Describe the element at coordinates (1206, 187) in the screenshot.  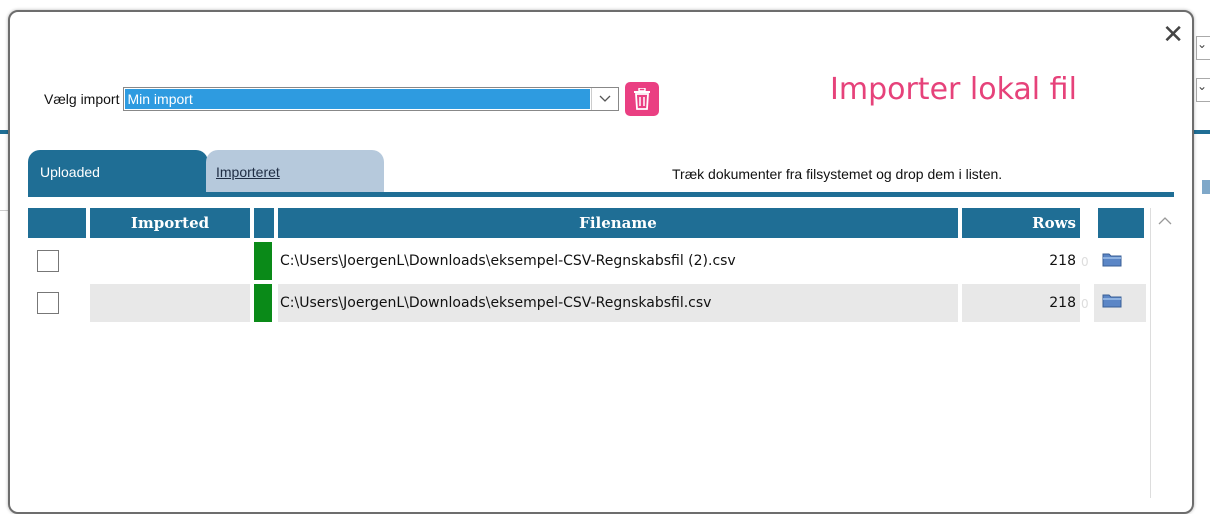
I see `background-icon` at that location.